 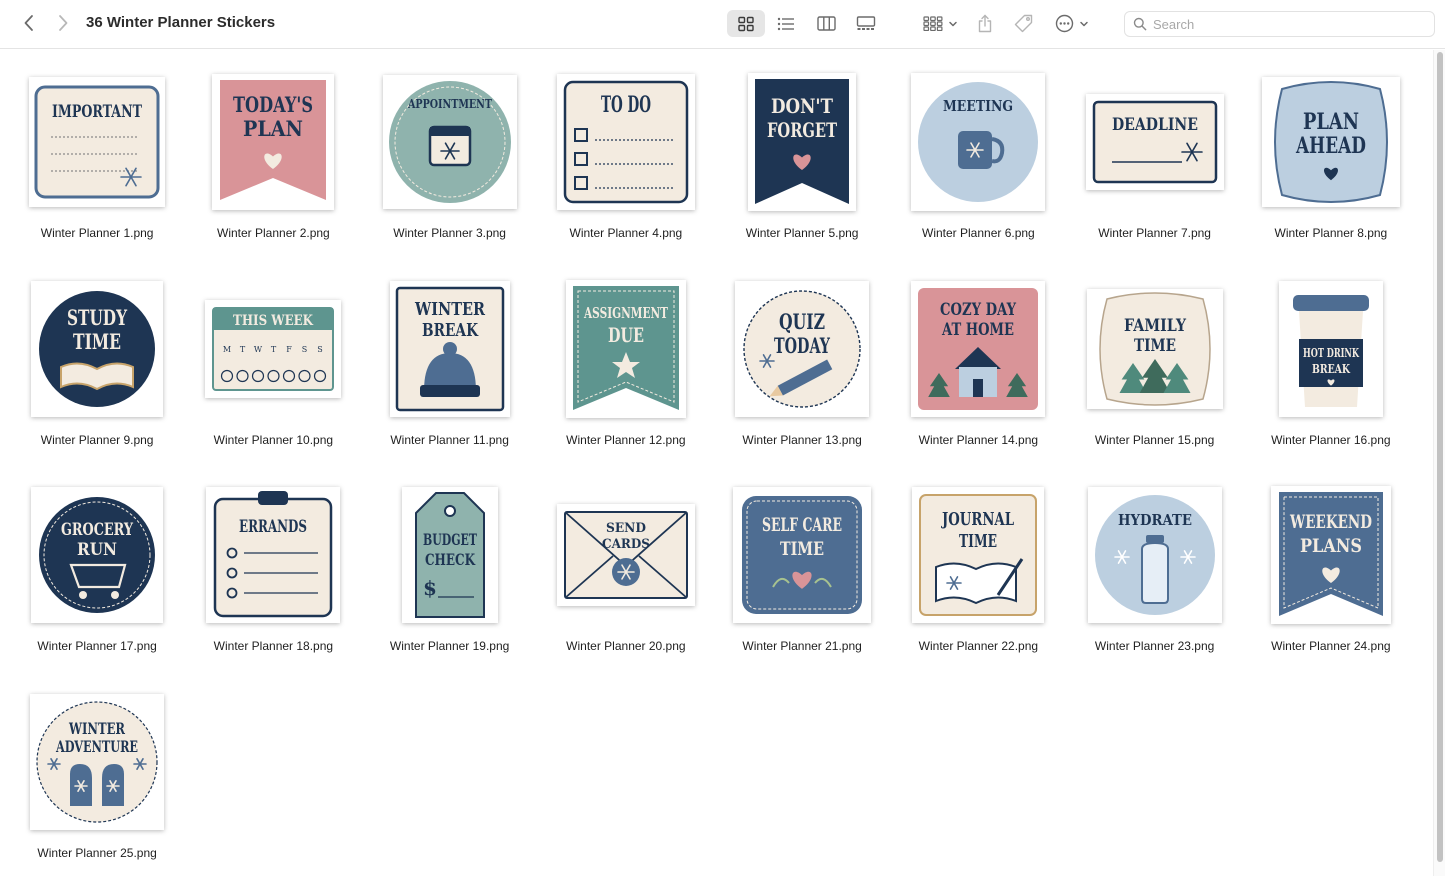 I want to click on file-item: ASSIGNMENT DUE Winter Planner 12.png, so click(x=626, y=372).